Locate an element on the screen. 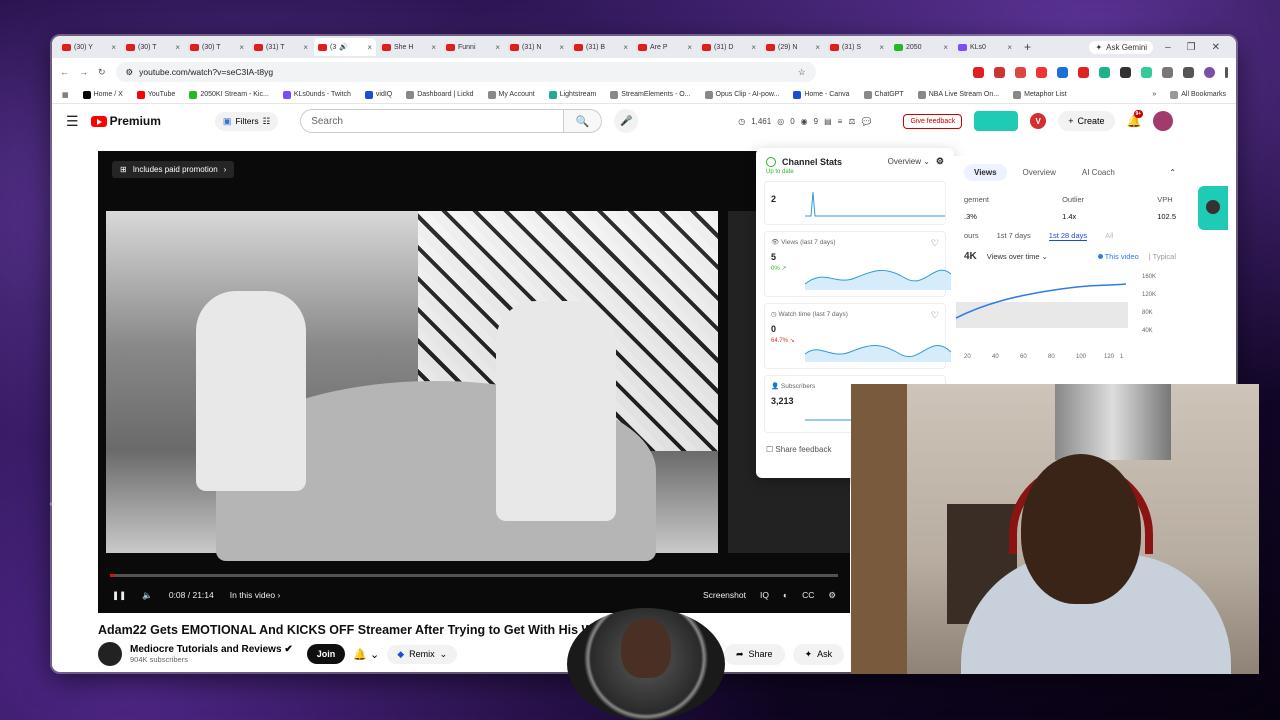 This screenshot has height=720, width=1280. browser-tab: (31) S × is located at coordinates (857, 47).